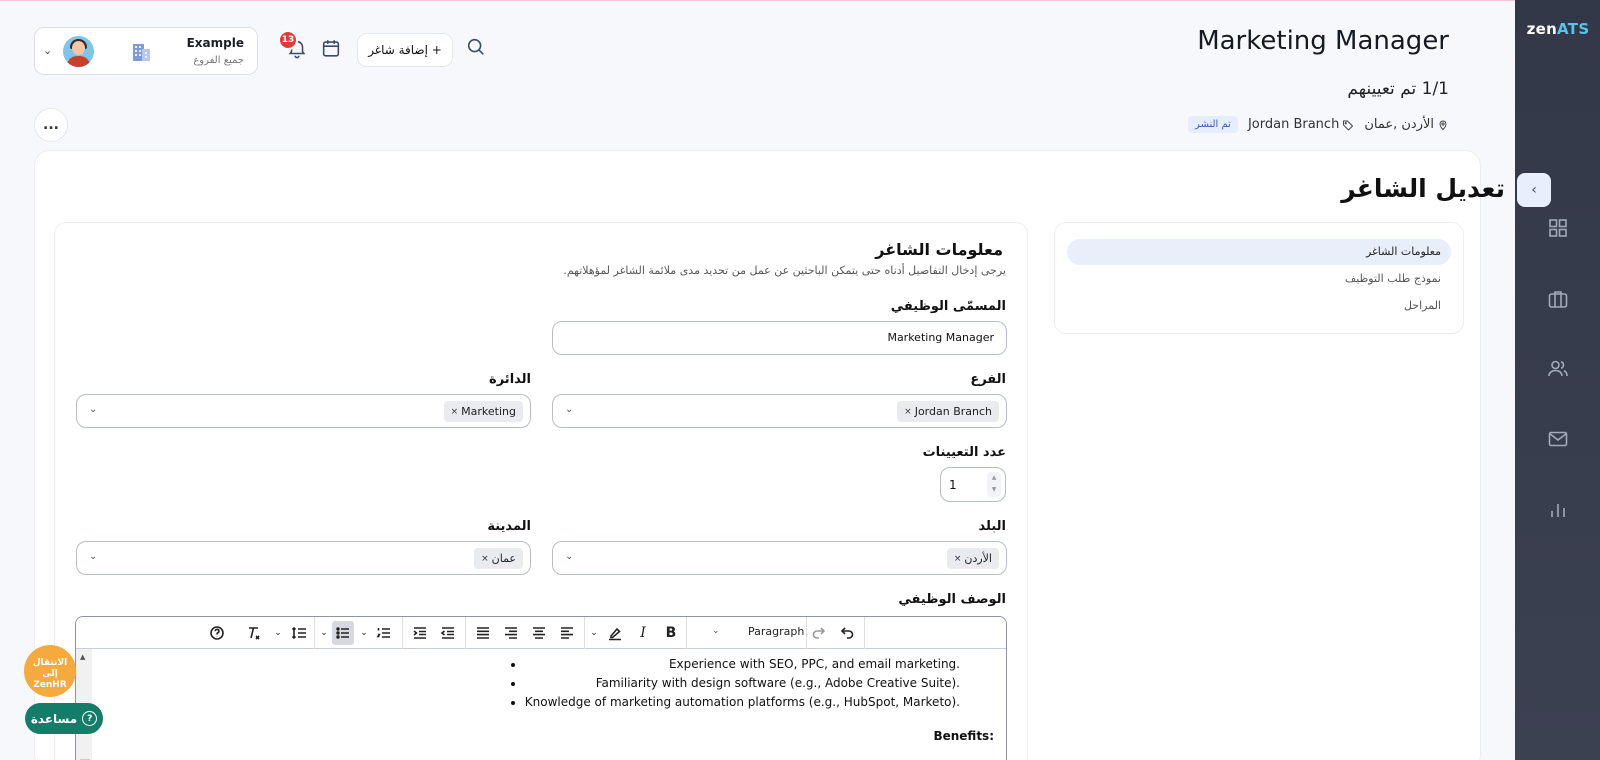  Describe the element at coordinates (940, 337) in the screenshot. I see `job-title-value: Marketing Manager` at that location.